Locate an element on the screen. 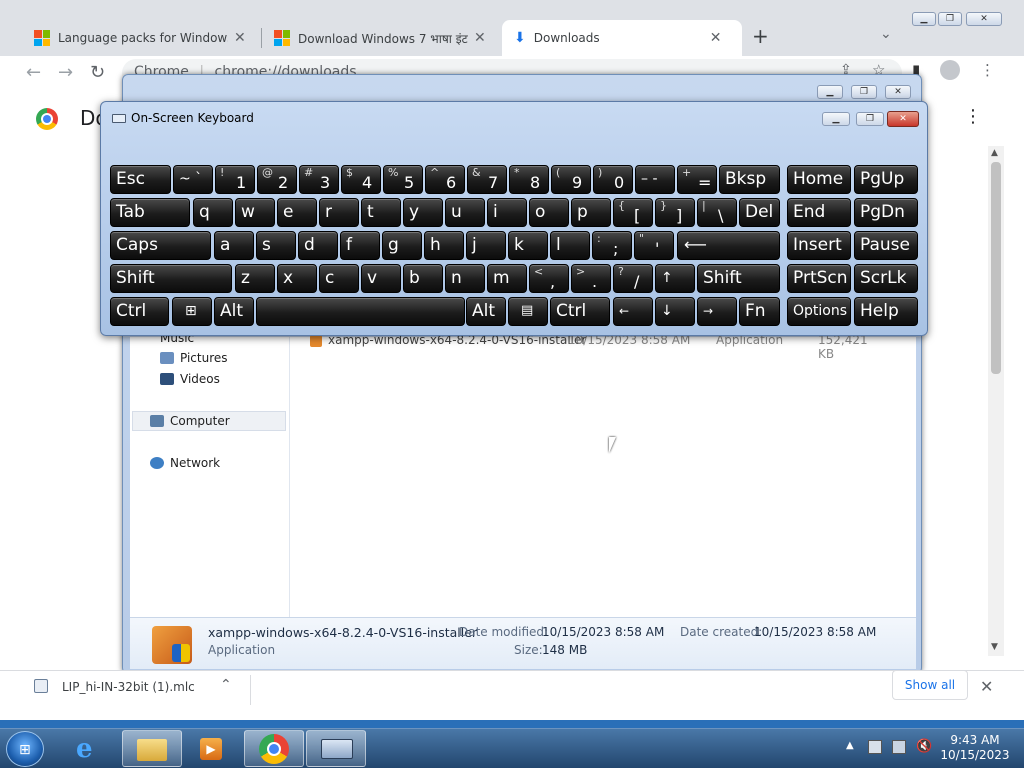  chevron-up-icon: ⌃ is located at coordinates (226, 685).